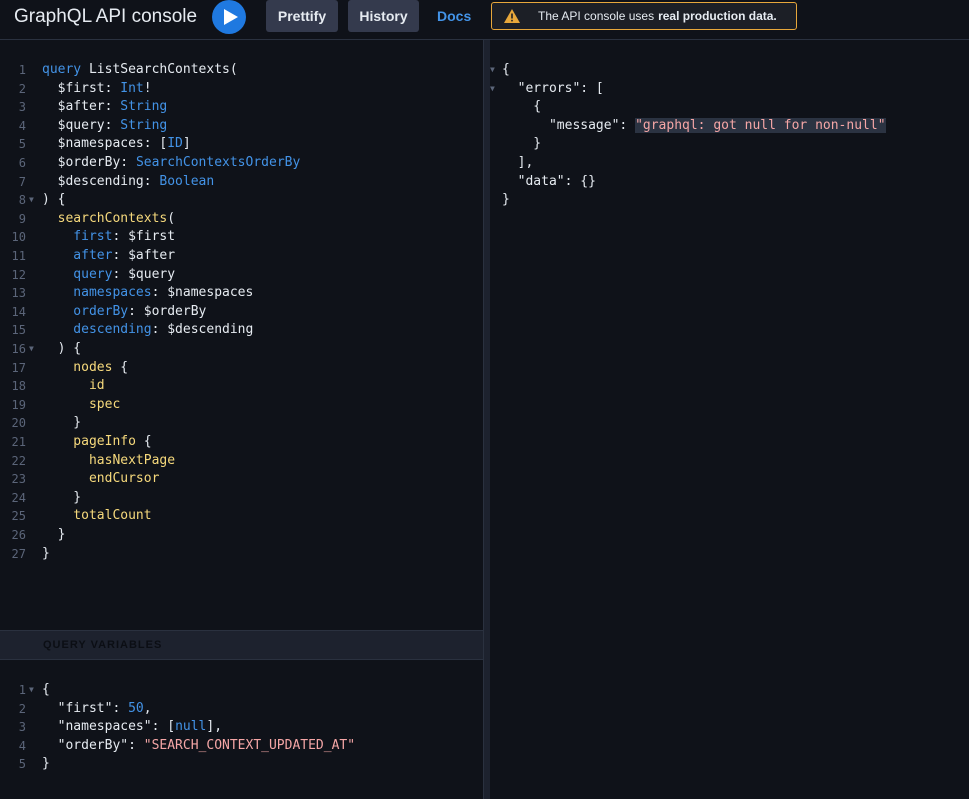  I want to click on line-number: 18, so click(18, 386).